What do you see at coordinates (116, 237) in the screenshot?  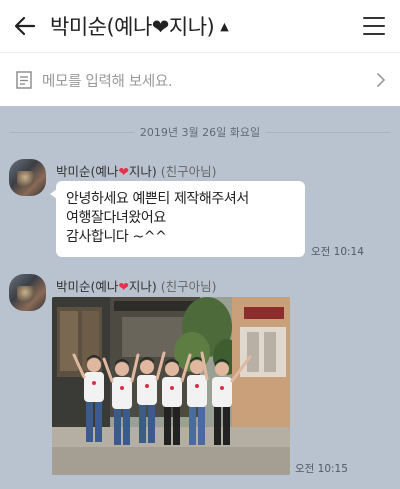 I see `message-line: 감사합니다 ~^^` at bounding box center [116, 237].